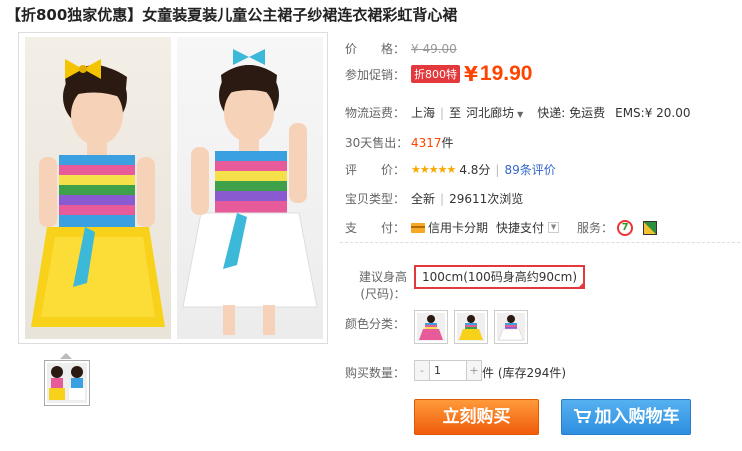 This screenshot has width=742, height=451. I want to click on add-to-cart-label: 加入购物车, so click(637, 417).